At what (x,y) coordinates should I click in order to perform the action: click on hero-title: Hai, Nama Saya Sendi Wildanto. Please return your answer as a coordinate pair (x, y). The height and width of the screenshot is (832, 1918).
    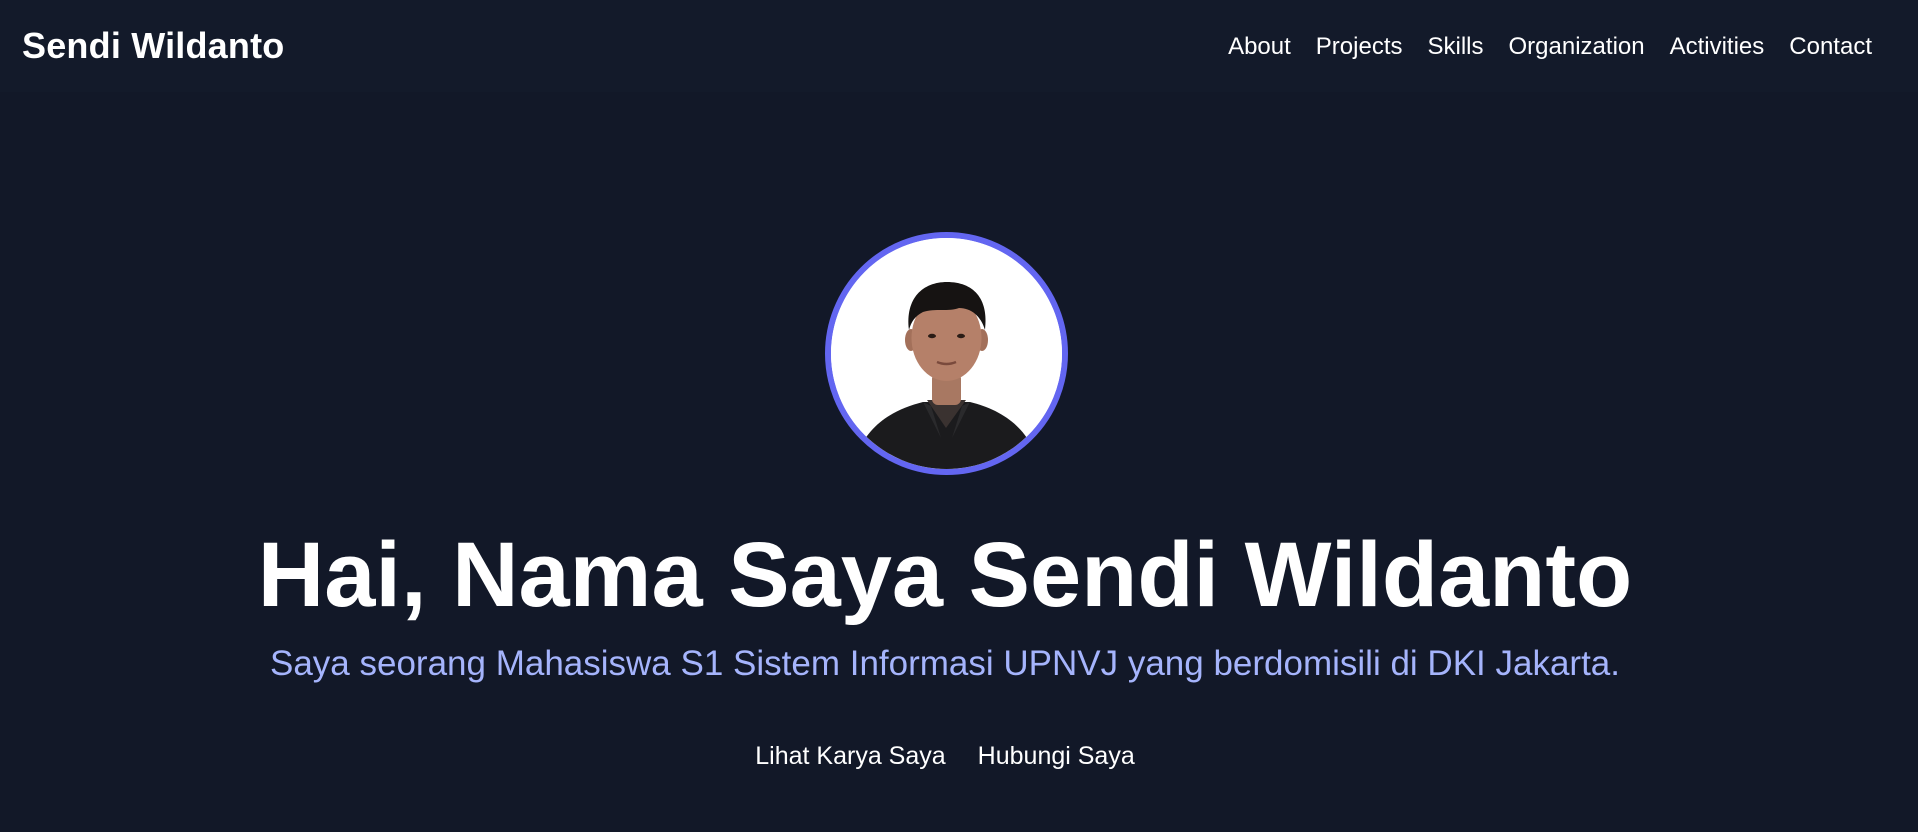
    Looking at the image, I should click on (945, 575).